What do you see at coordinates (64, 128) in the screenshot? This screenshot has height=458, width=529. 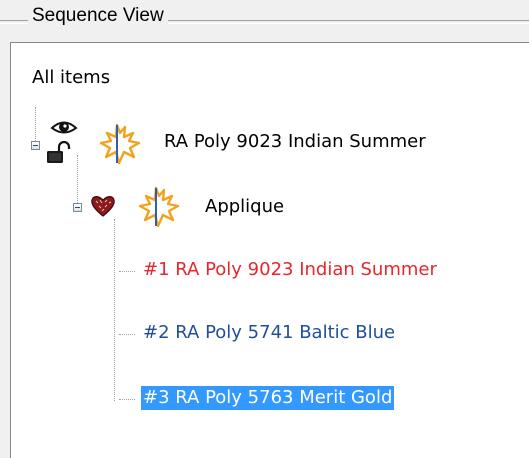 I see `eye-icon` at bounding box center [64, 128].